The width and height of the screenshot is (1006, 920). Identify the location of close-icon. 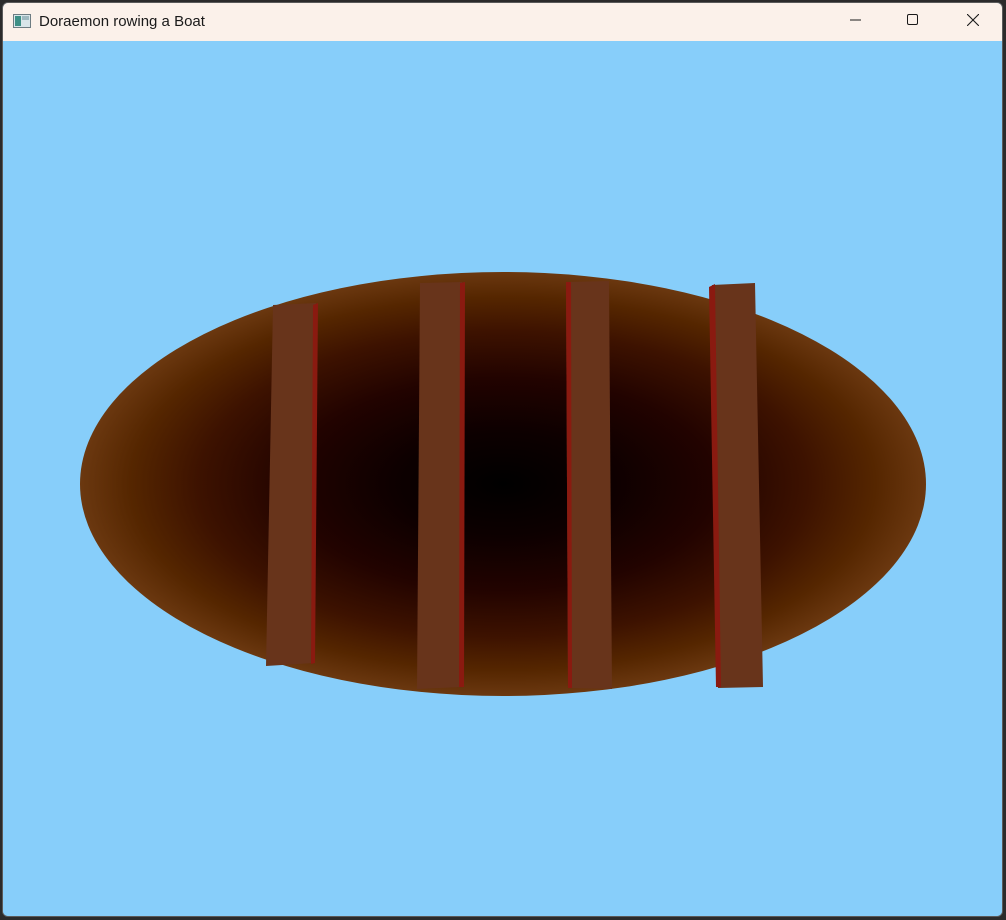
(972, 22).